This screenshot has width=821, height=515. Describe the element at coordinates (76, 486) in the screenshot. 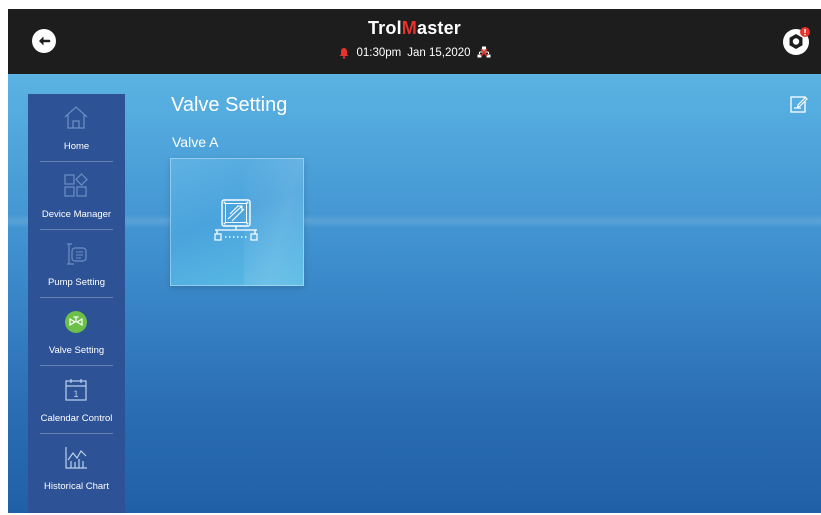

I see `sidebar-item-label: Historical Chart` at that location.